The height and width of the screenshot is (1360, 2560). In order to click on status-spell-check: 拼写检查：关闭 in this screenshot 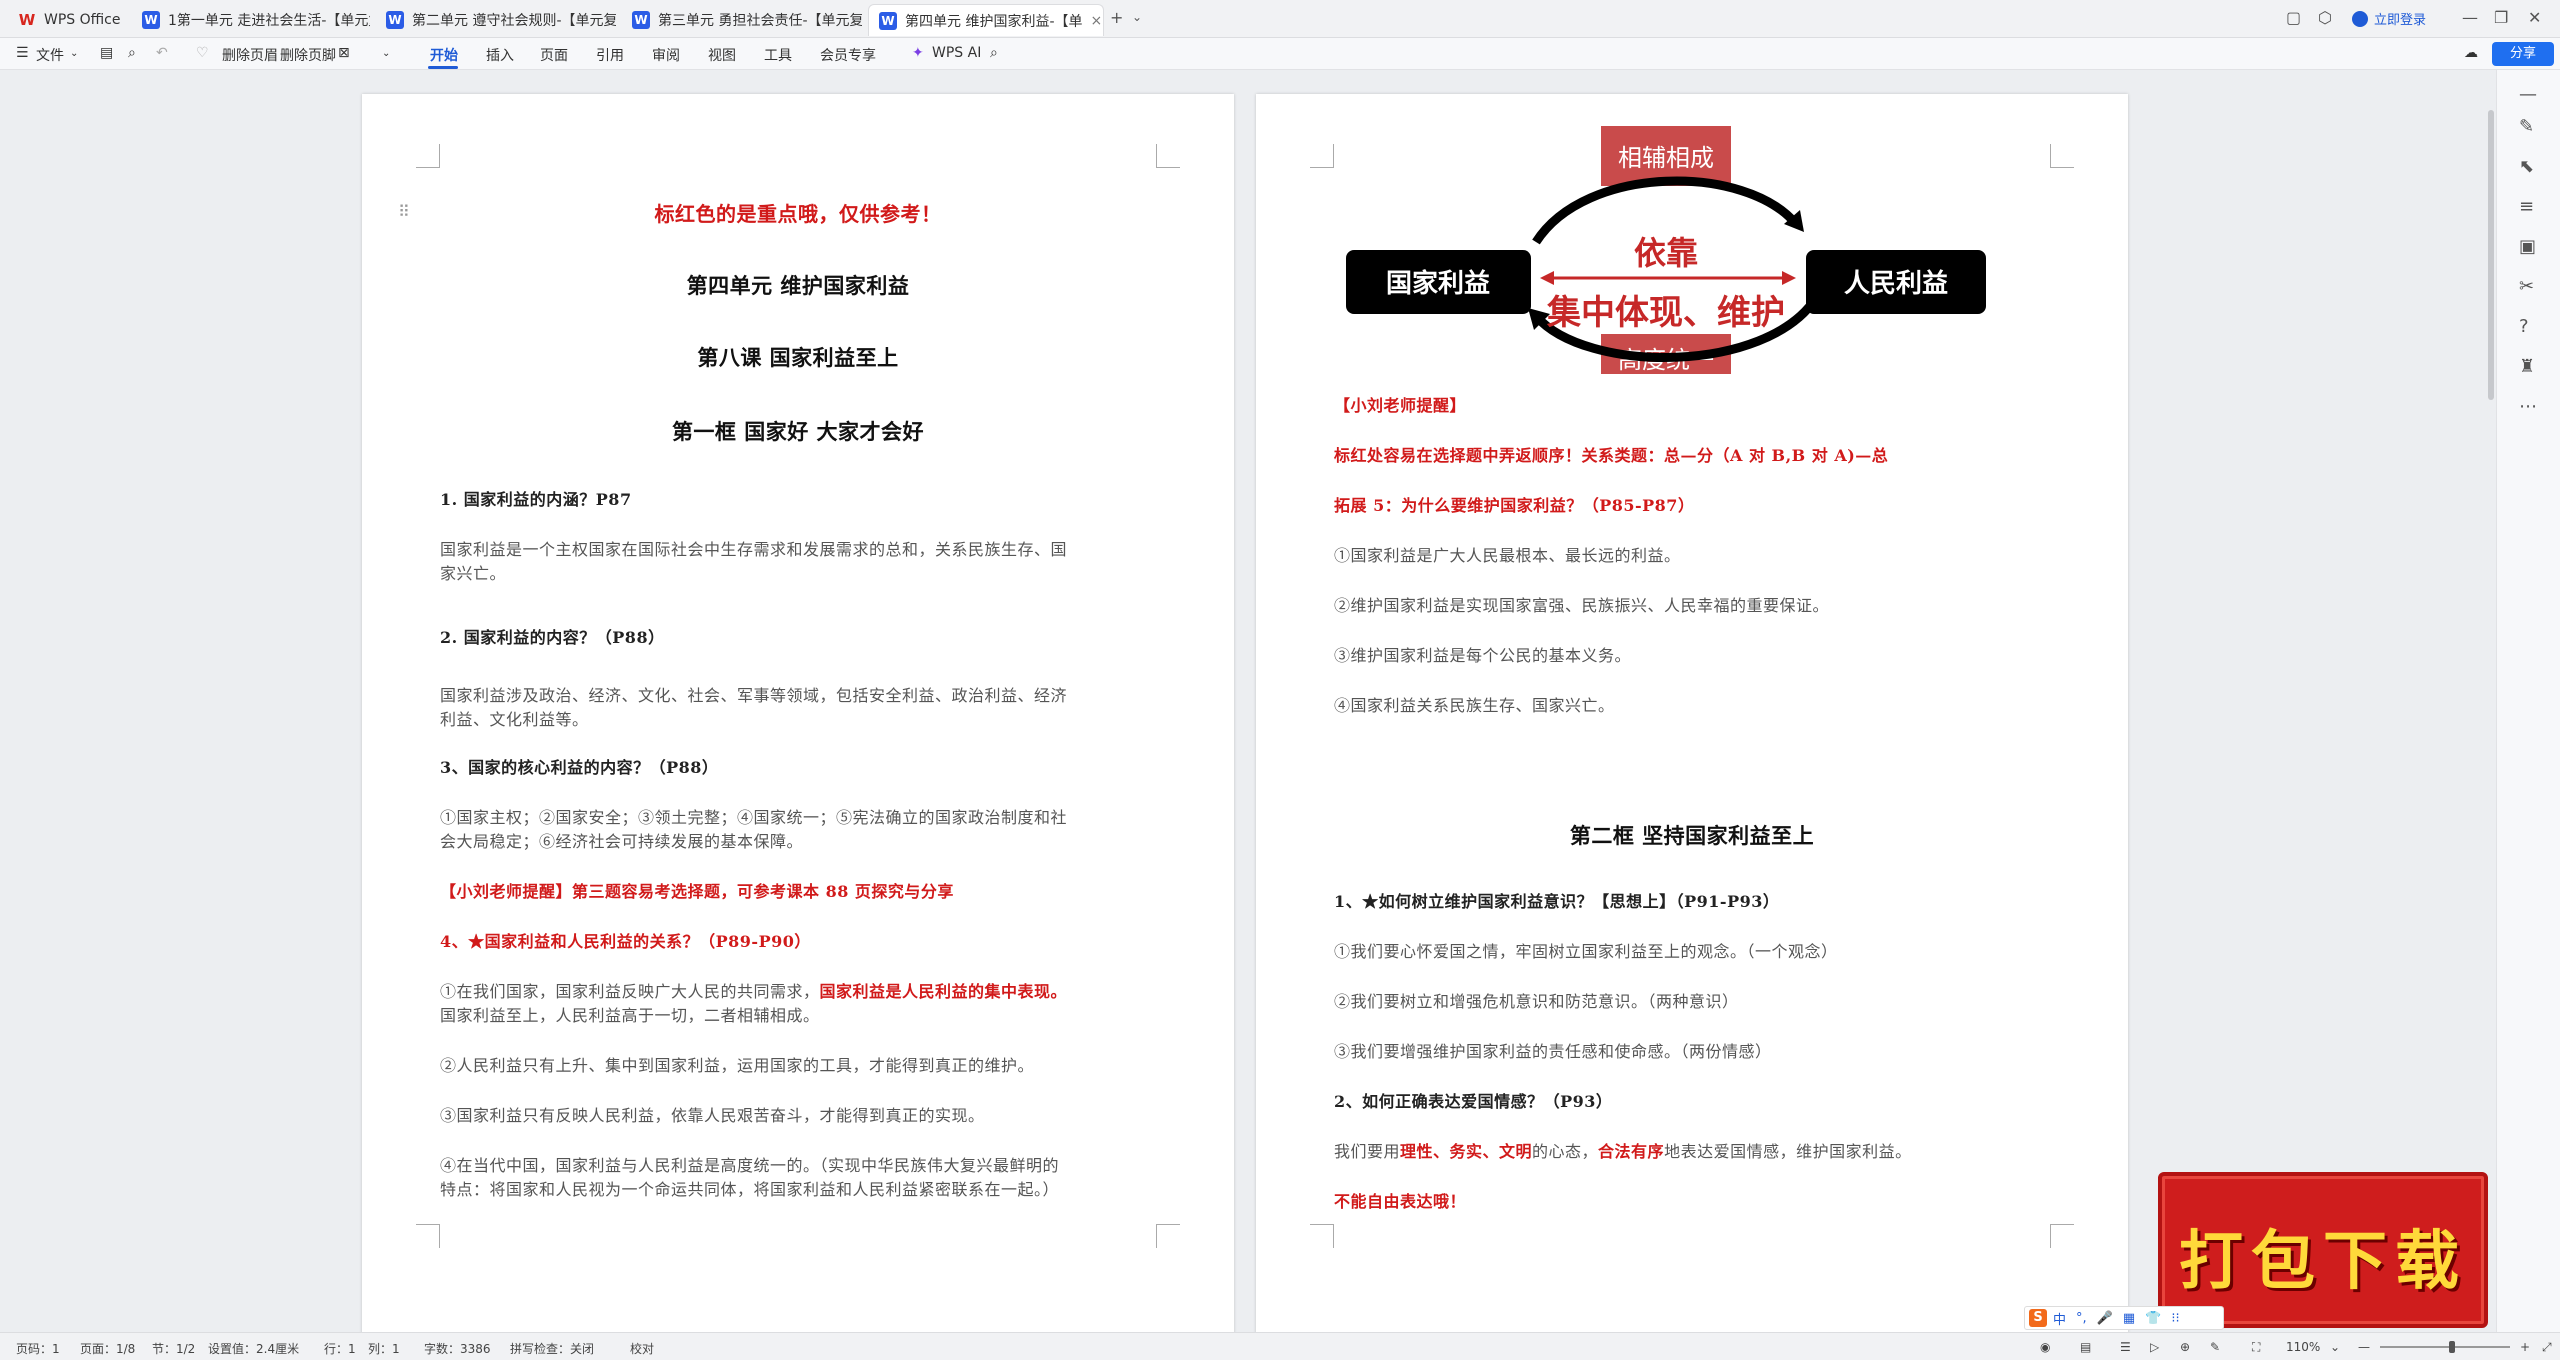, I will do `click(552, 1348)`.